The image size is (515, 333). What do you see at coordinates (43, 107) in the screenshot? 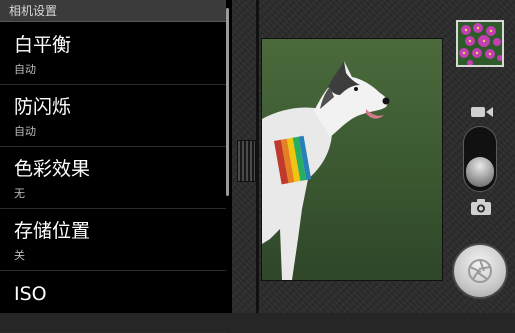
I see `setting-title: 防闪烁` at bounding box center [43, 107].